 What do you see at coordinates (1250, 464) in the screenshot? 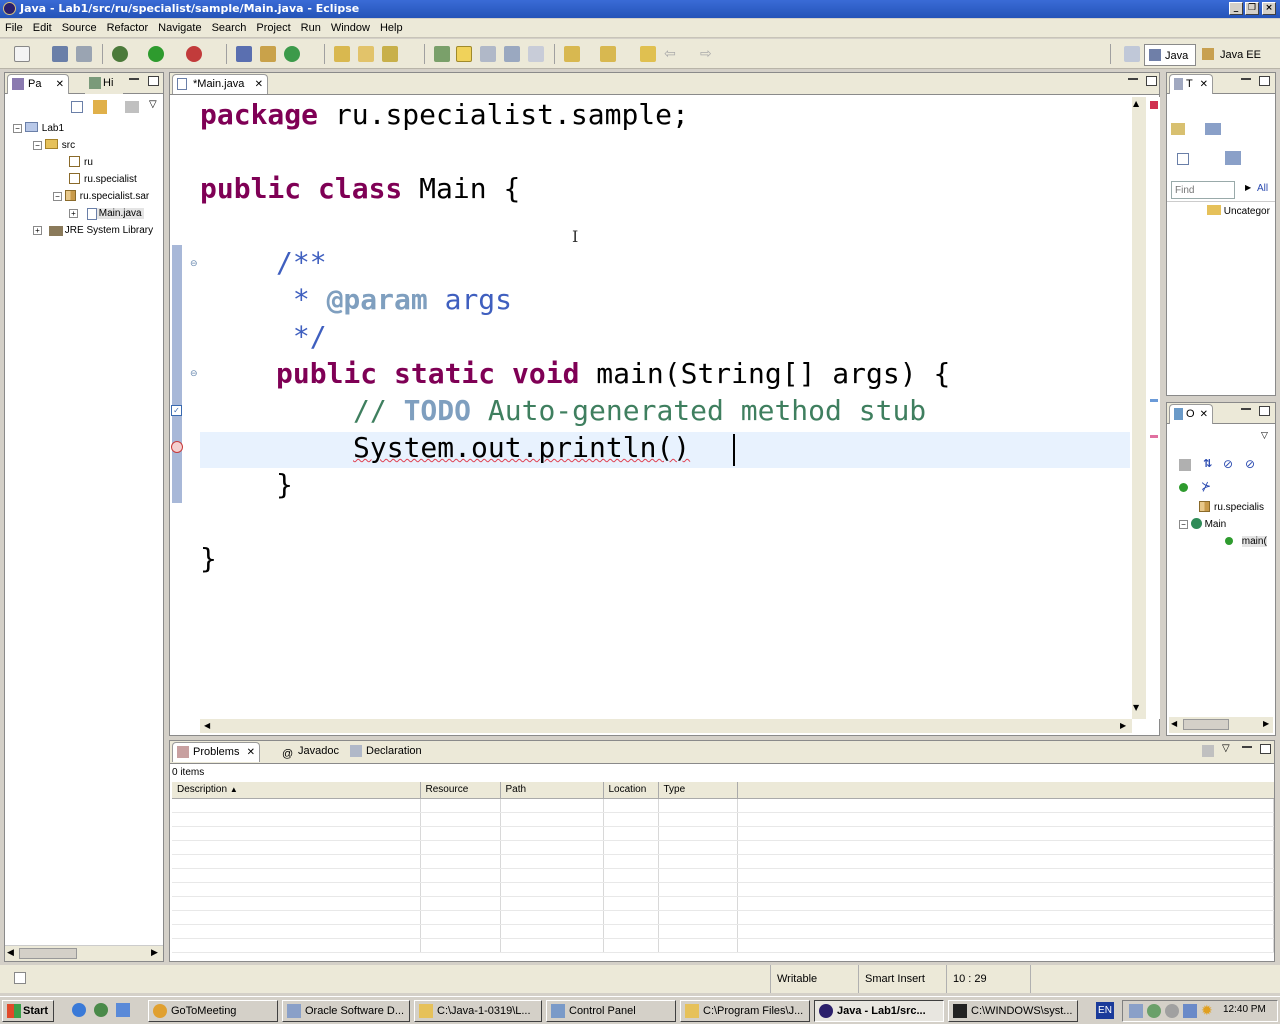
I see `hide-static-icon: ⊘` at bounding box center [1250, 464].